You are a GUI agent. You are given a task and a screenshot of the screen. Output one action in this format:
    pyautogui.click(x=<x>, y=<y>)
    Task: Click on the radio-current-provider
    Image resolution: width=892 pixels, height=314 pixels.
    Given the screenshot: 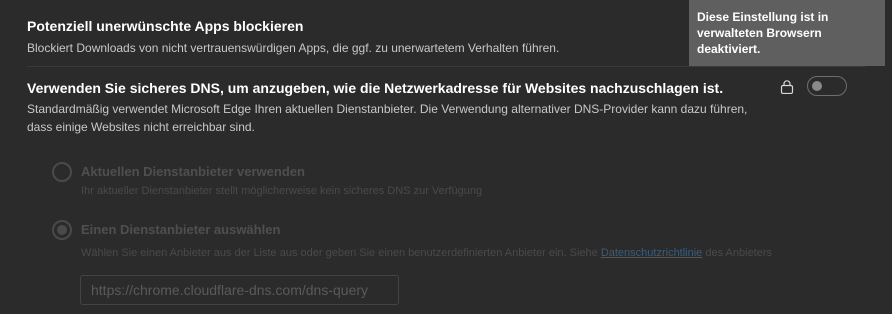 What is the action you would take?
    pyautogui.click(x=62, y=172)
    